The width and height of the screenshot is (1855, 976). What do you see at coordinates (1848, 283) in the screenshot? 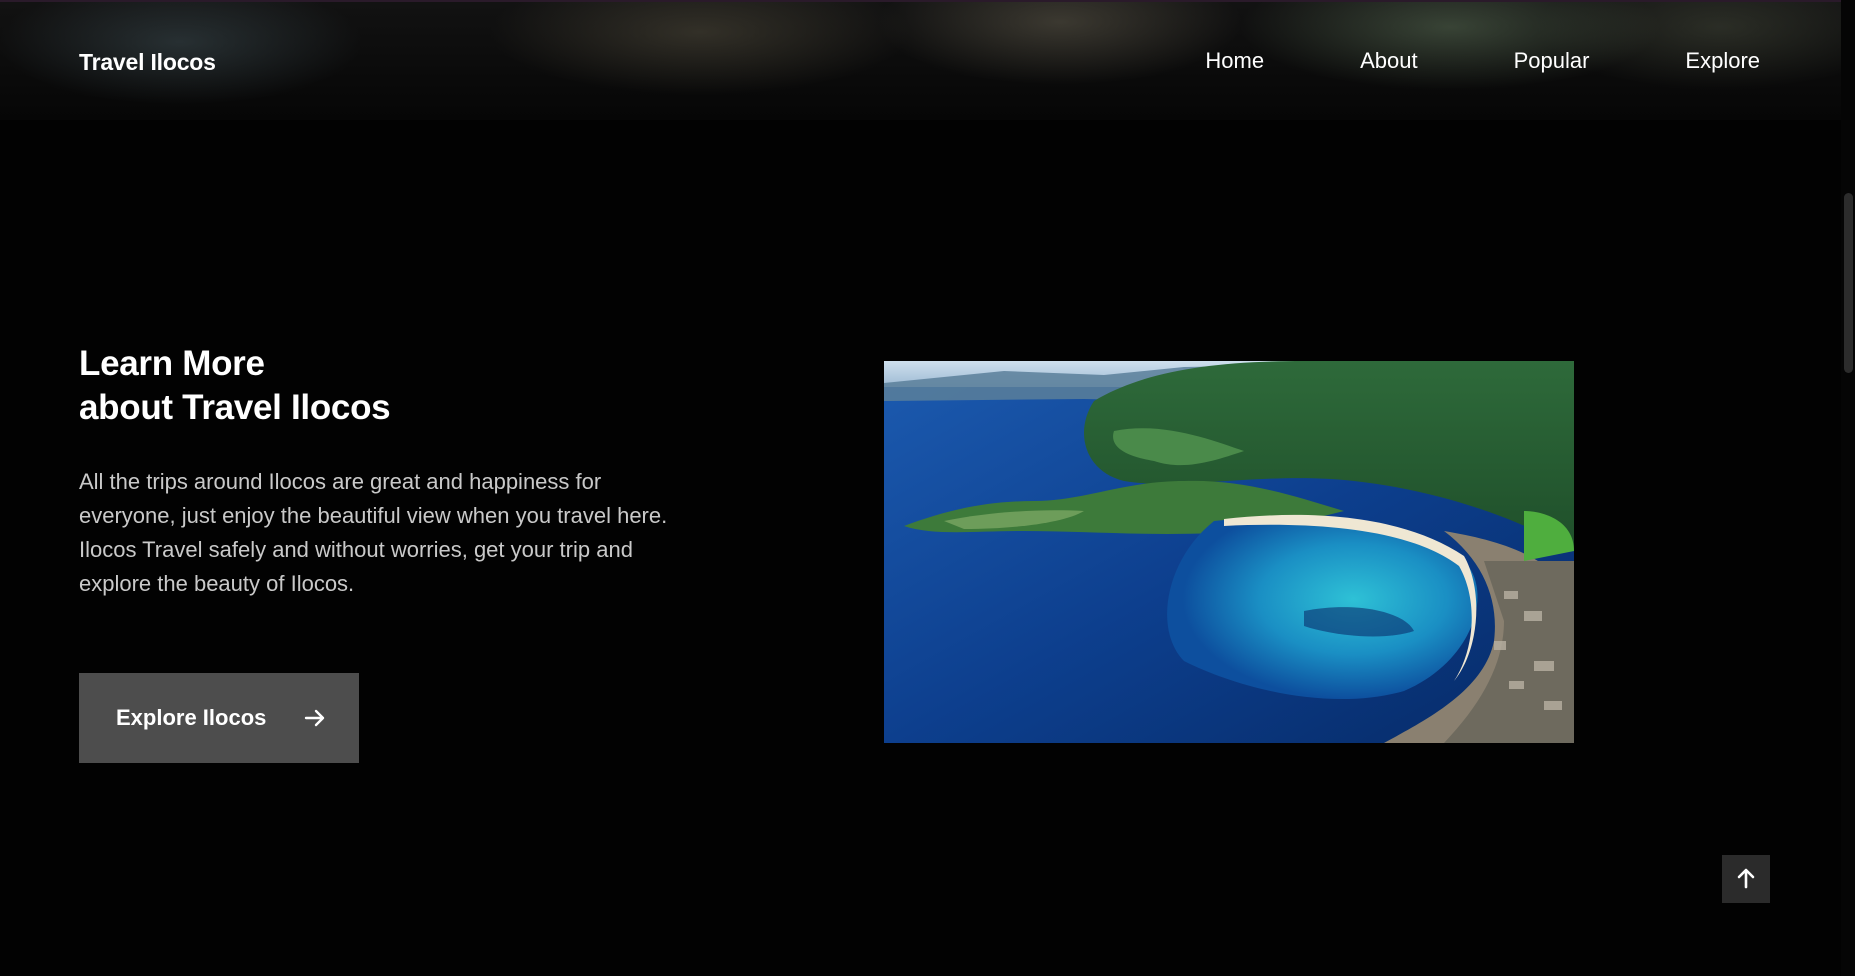
I see `scrollbar-thumb` at bounding box center [1848, 283].